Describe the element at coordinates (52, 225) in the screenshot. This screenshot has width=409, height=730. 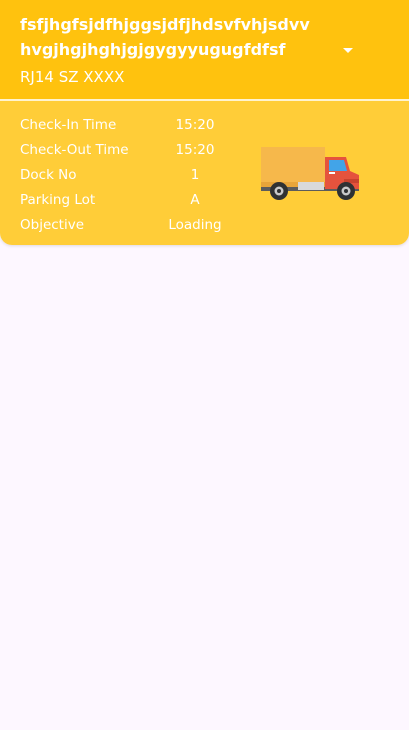
I see `row-label: Objective` at that location.